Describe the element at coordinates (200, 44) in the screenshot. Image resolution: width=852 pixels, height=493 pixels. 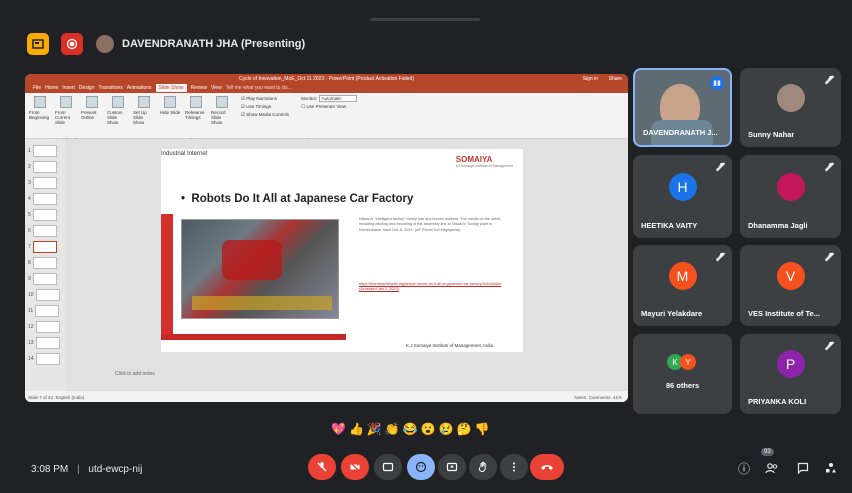
I see `presenter-chip: DAVENDRANATH JHA (Presenting)` at that location.